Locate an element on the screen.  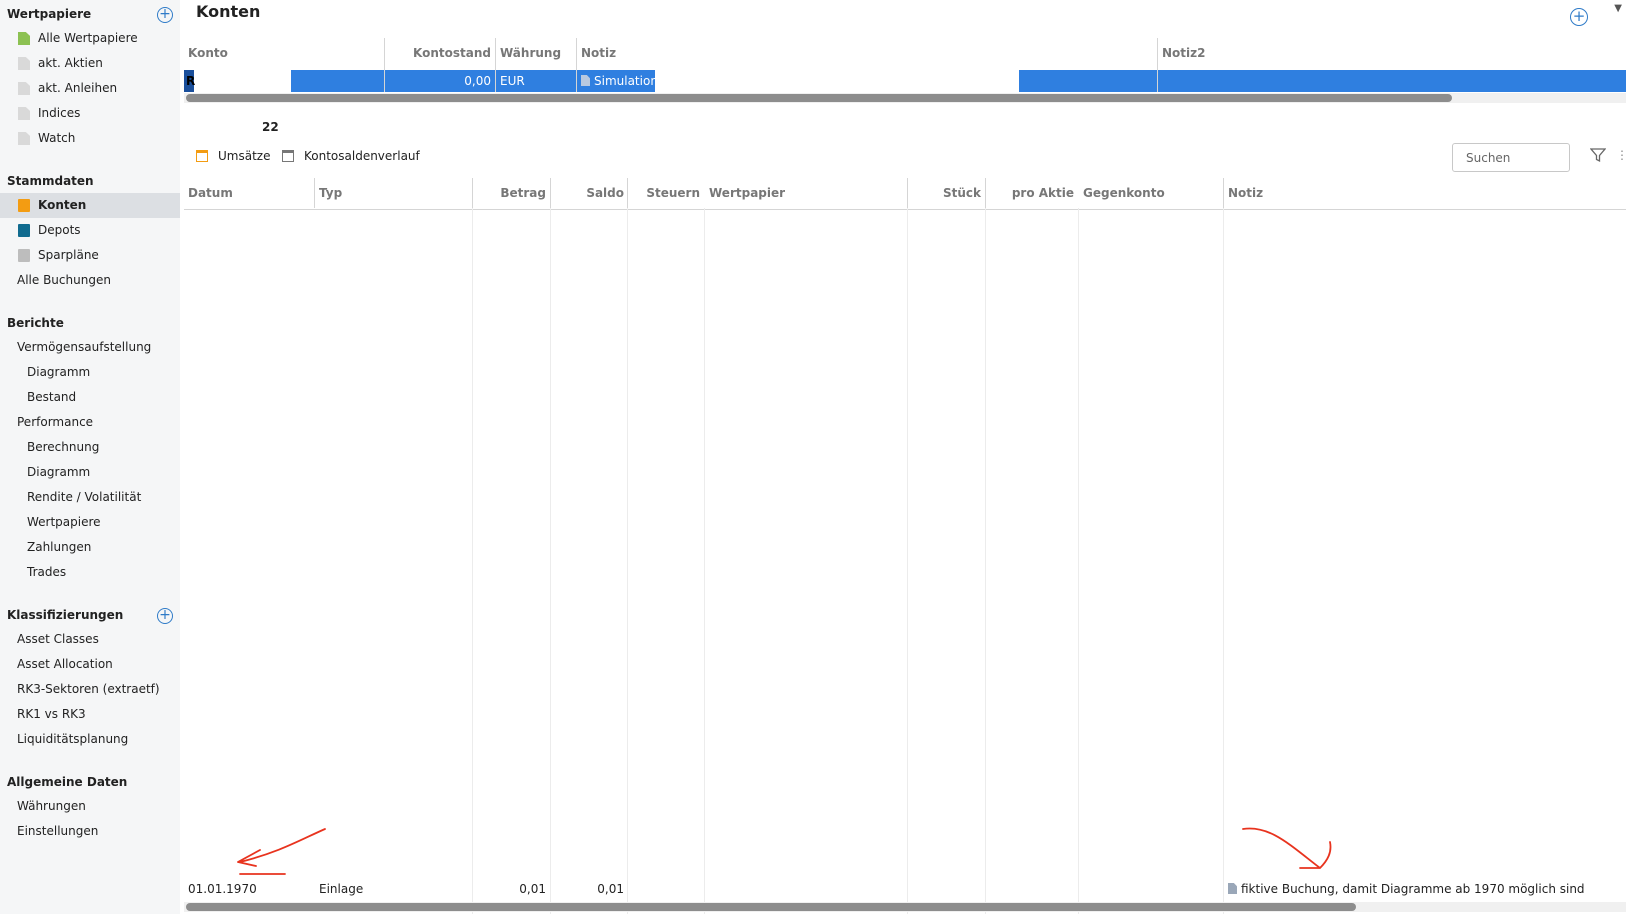
sidebar-item-wertpapiere-report: Wertpapiere is located at coordinates (90, 522).